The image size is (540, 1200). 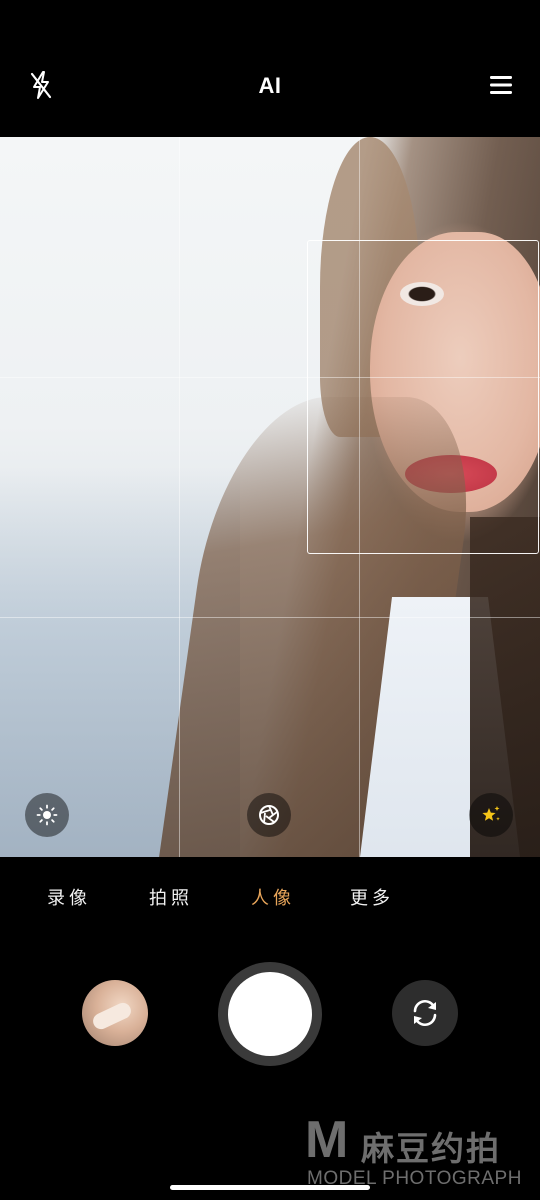 I want to click on watermark-logo: M, so click(x=327, y=1140).